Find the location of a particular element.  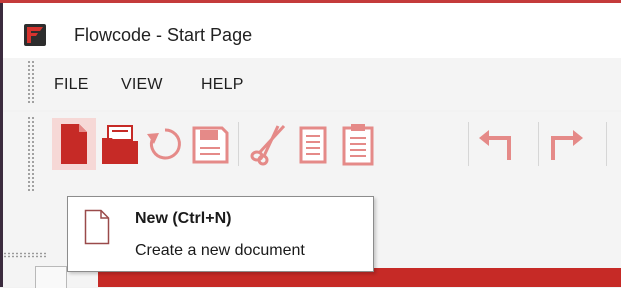

copy-icon is located at coordinates (313, 145).